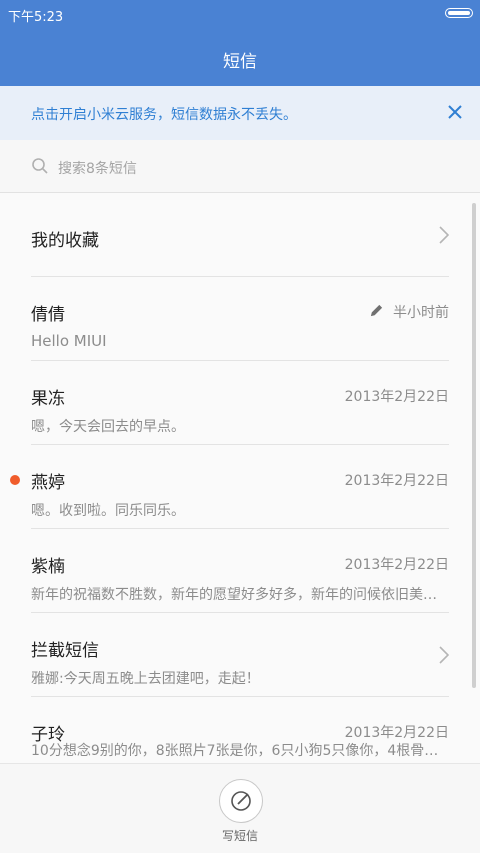 The width and height of the screenshot is (480, 853). Describe the element at coordinates (240, 487) in the screenshot. I see `conversation-row: 燕婷 2013年2月22日 嗯。收到啦。同乐同乐。` at that location.